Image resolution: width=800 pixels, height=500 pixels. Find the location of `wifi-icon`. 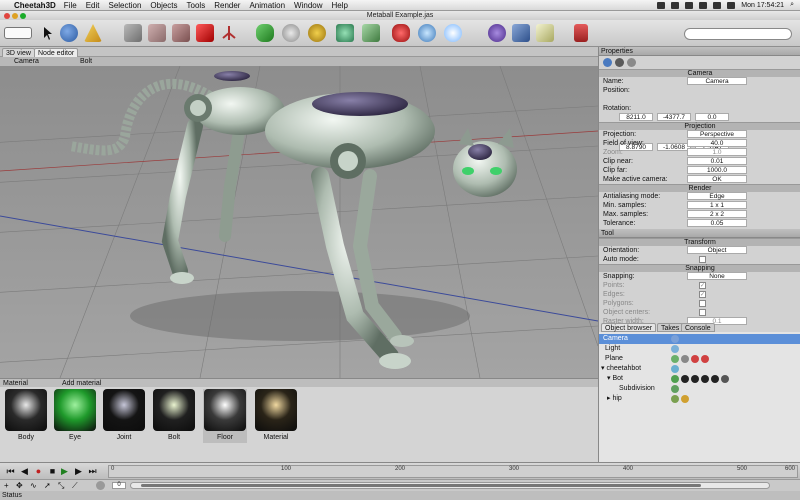

wifi-icon is located at coordinates (703, 5).